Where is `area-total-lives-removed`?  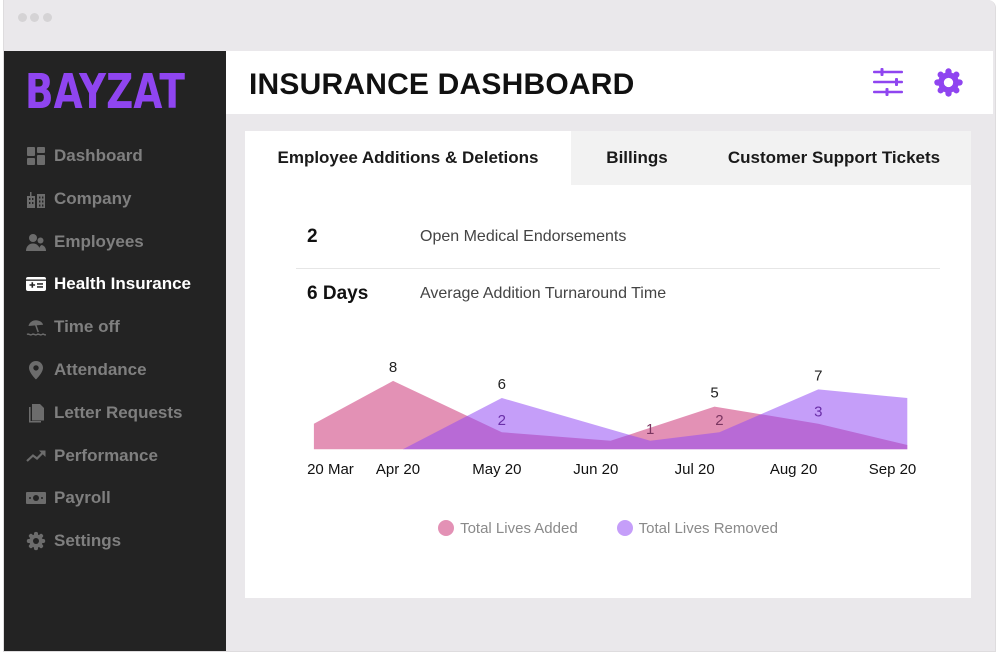 area-total-lives-removed is located at coordinates (655, 419).